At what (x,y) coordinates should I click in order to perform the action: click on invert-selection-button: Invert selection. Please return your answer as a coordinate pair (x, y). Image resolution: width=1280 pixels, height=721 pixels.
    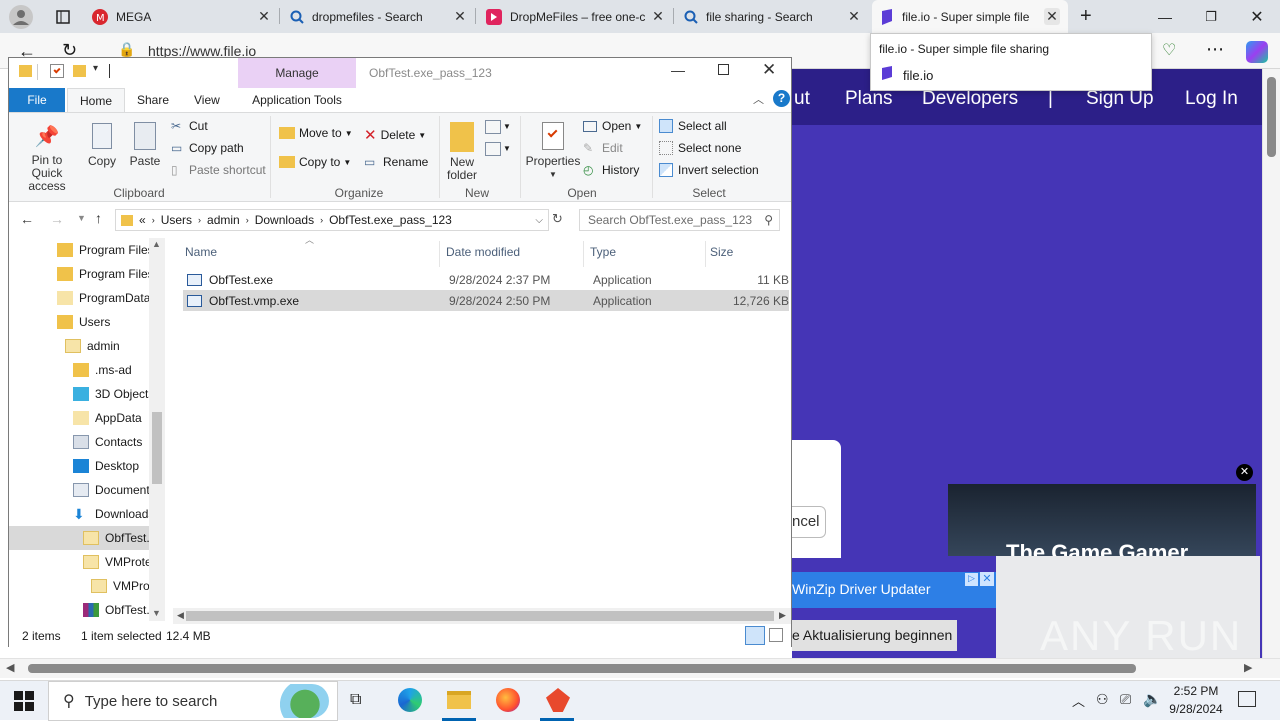
    Looking at the image, I should click on (709, 170).